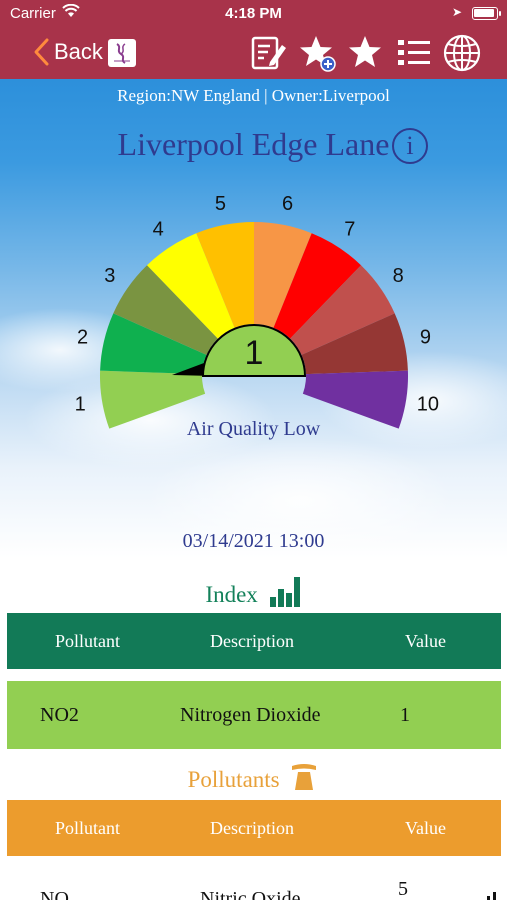 The width and height of the screenshot is (507, 900). I want to click on location-arrow-icon: ➤, so click(457, 12).